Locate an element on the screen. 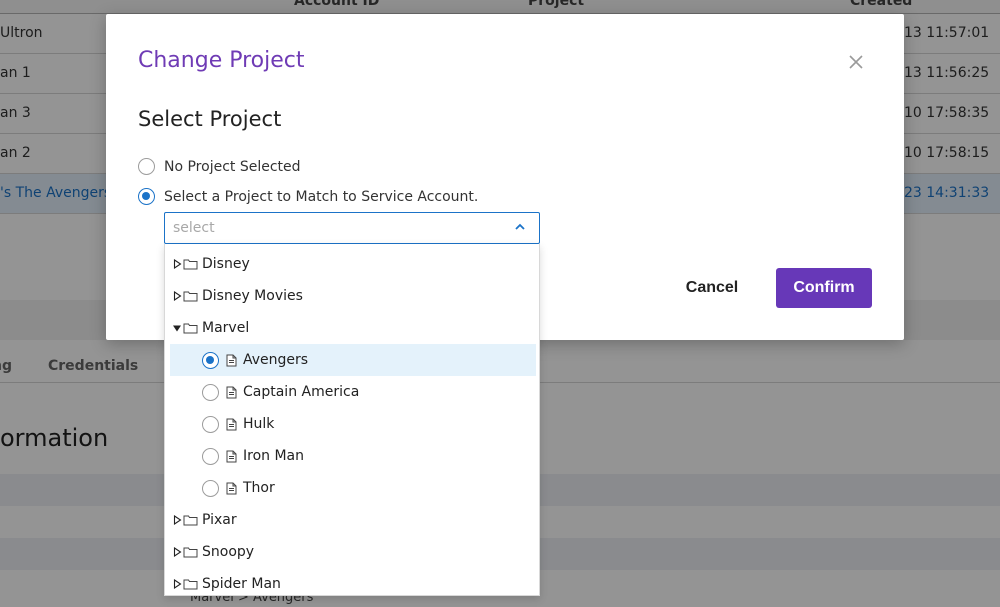  tree-label: Hulk is located at coordinates (259, 424).